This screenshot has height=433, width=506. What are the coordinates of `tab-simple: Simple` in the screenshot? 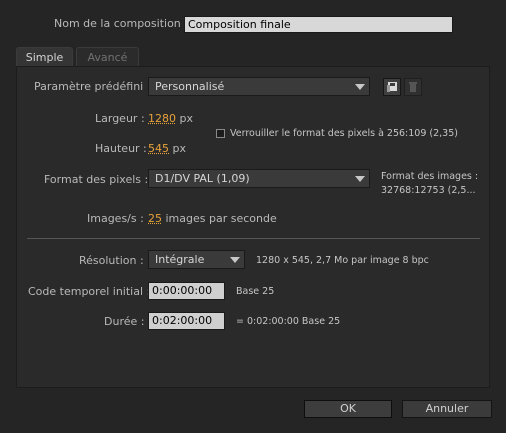 It's located at (44, 57).